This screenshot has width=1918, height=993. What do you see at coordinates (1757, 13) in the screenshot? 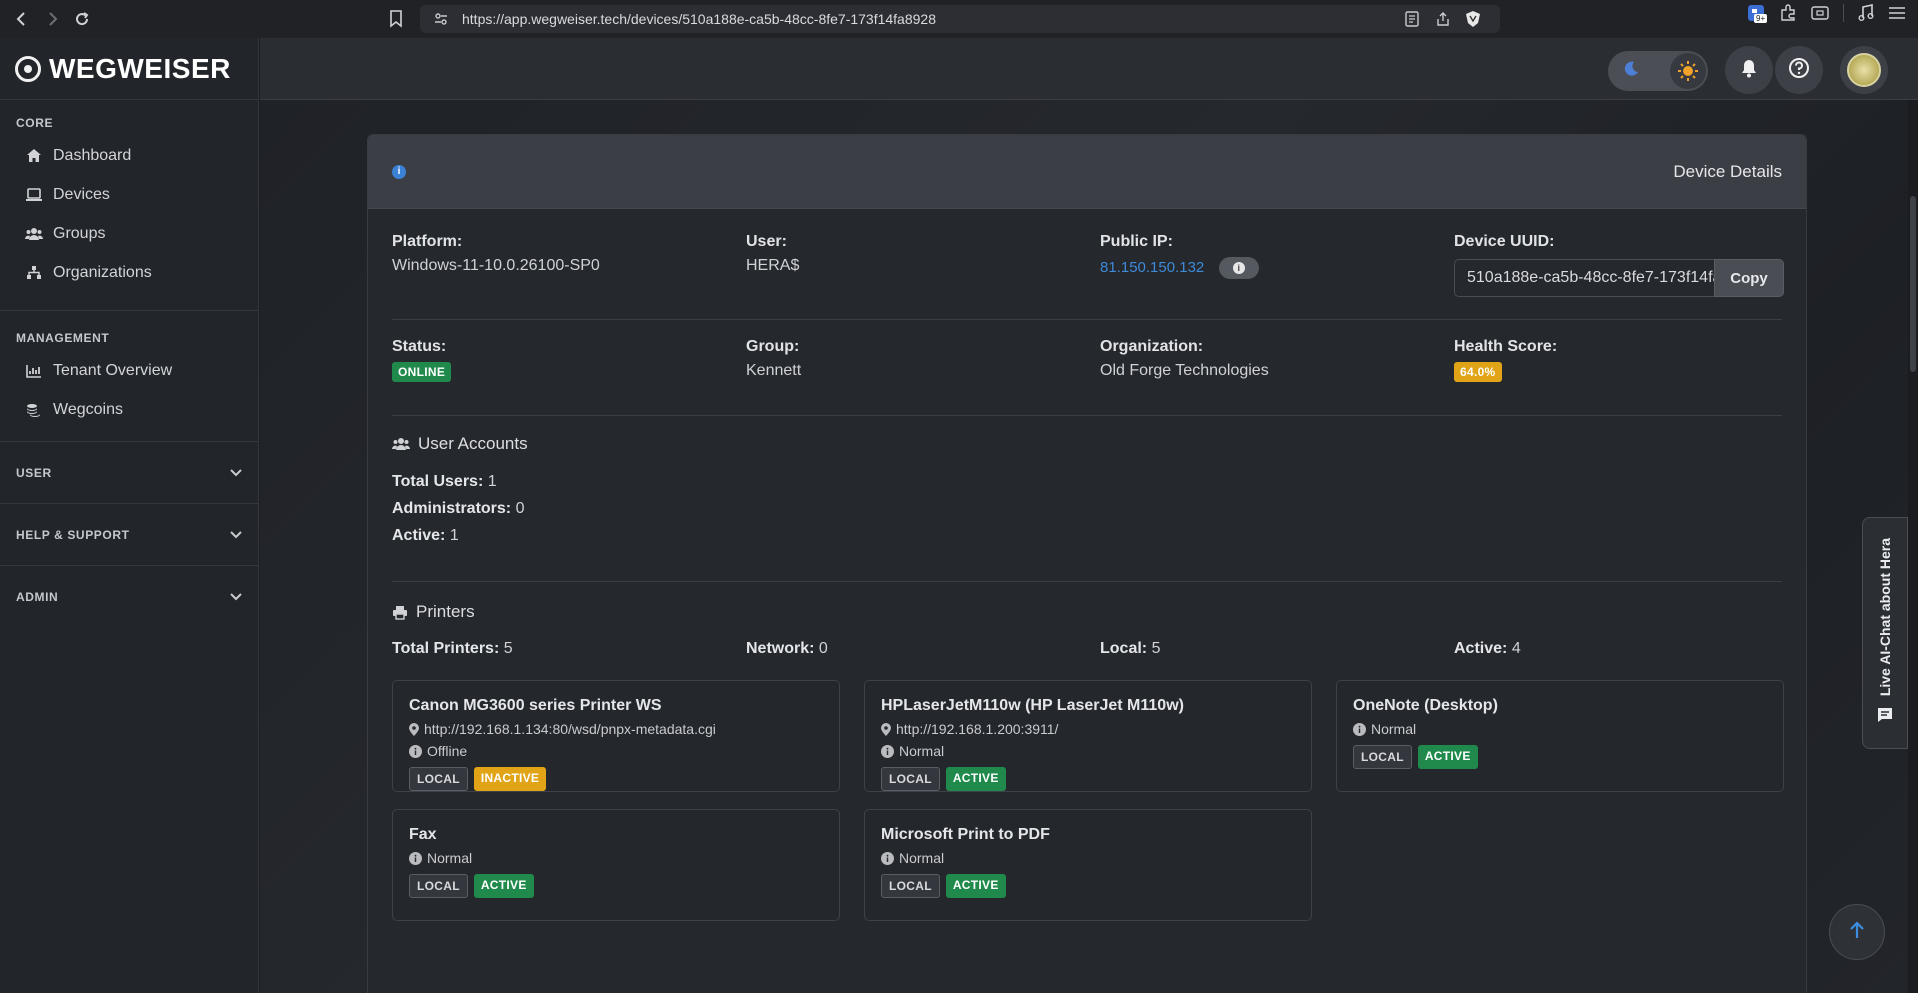
I see `extension-badge-icon: 9+` at bounding box center [1757, 13].